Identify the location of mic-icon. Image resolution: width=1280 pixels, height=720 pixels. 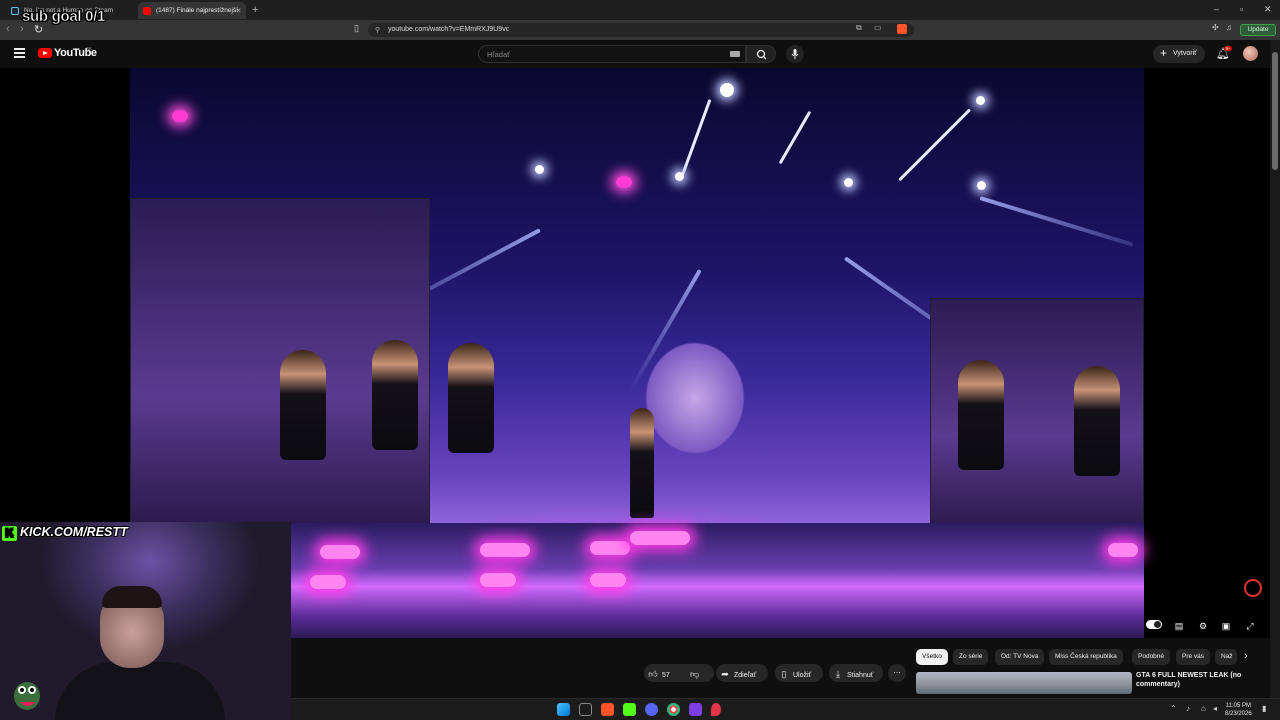
(795, 54).